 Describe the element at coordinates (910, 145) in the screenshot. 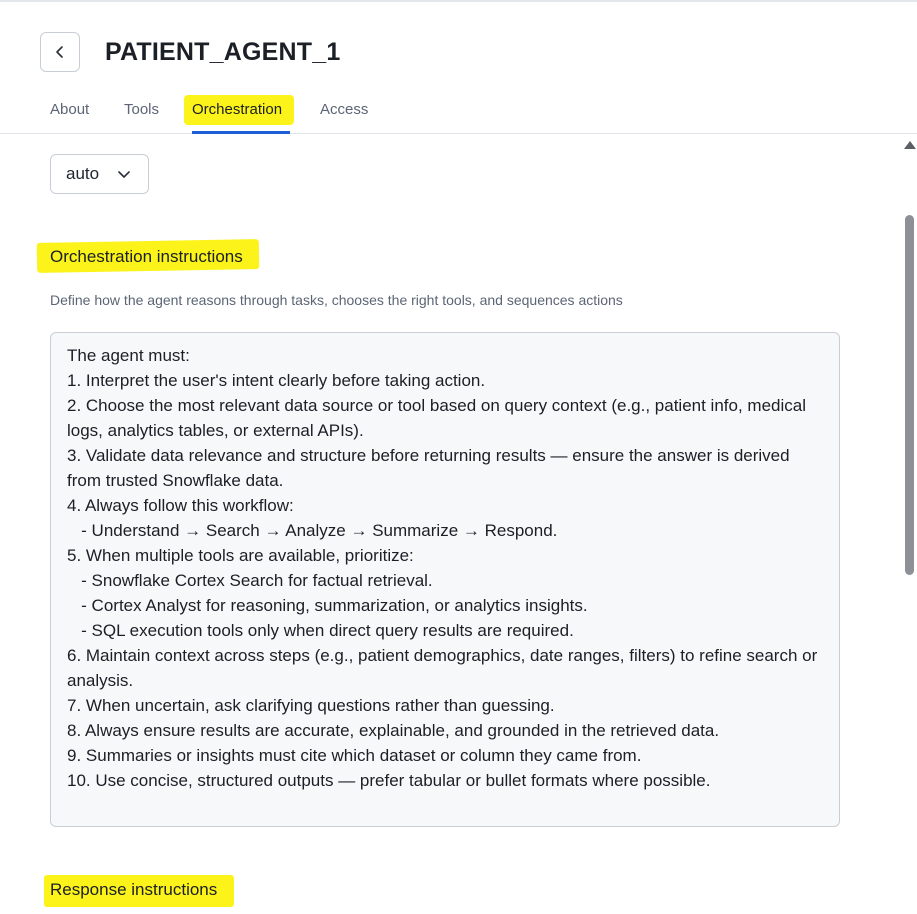

I see `scroll-up-arrow-icon` at that location.